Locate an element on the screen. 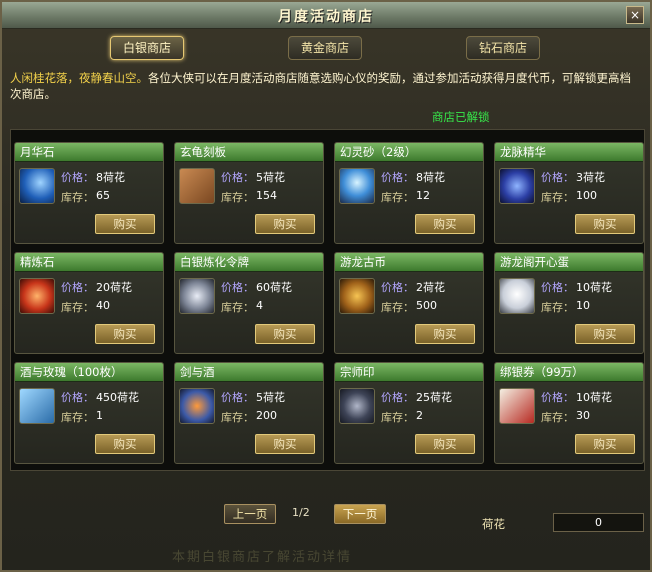  item-stock: 65 is located at coordinates (103, 195).